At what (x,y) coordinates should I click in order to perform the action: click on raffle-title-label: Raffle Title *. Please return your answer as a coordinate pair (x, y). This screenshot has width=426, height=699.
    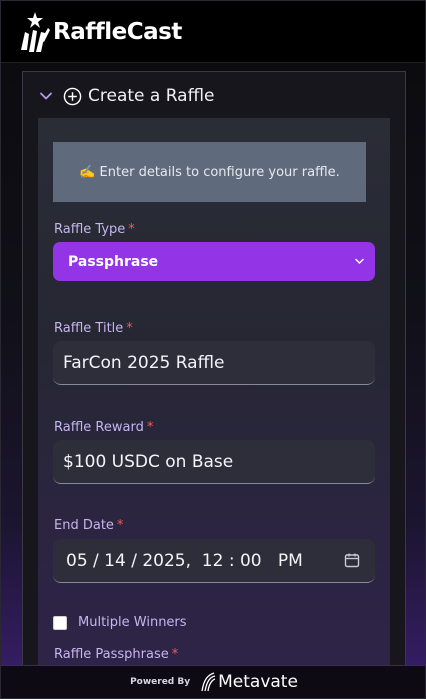
    Looking at the image, I should click on (93, 328).